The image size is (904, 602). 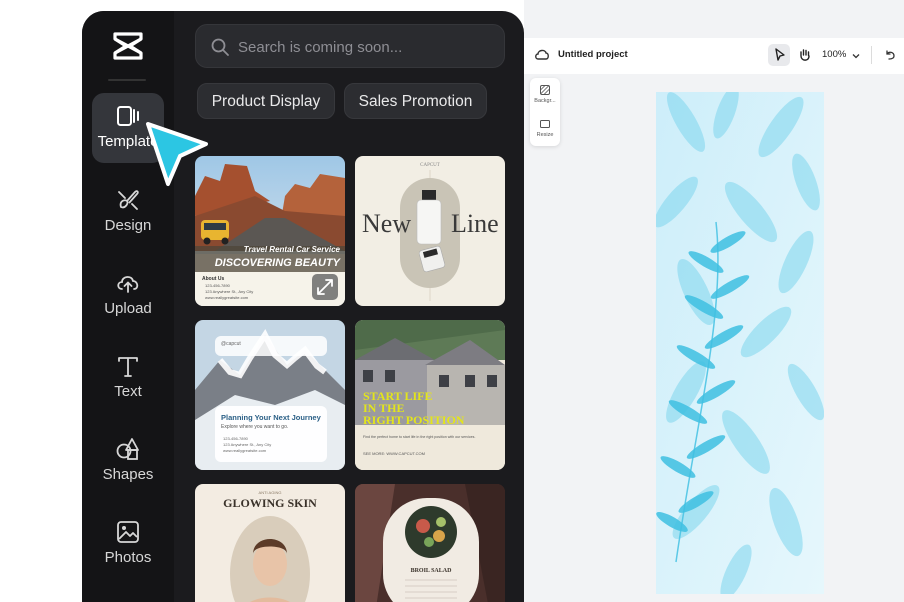 I want to click on search-bar, so click(x=350, y=46).